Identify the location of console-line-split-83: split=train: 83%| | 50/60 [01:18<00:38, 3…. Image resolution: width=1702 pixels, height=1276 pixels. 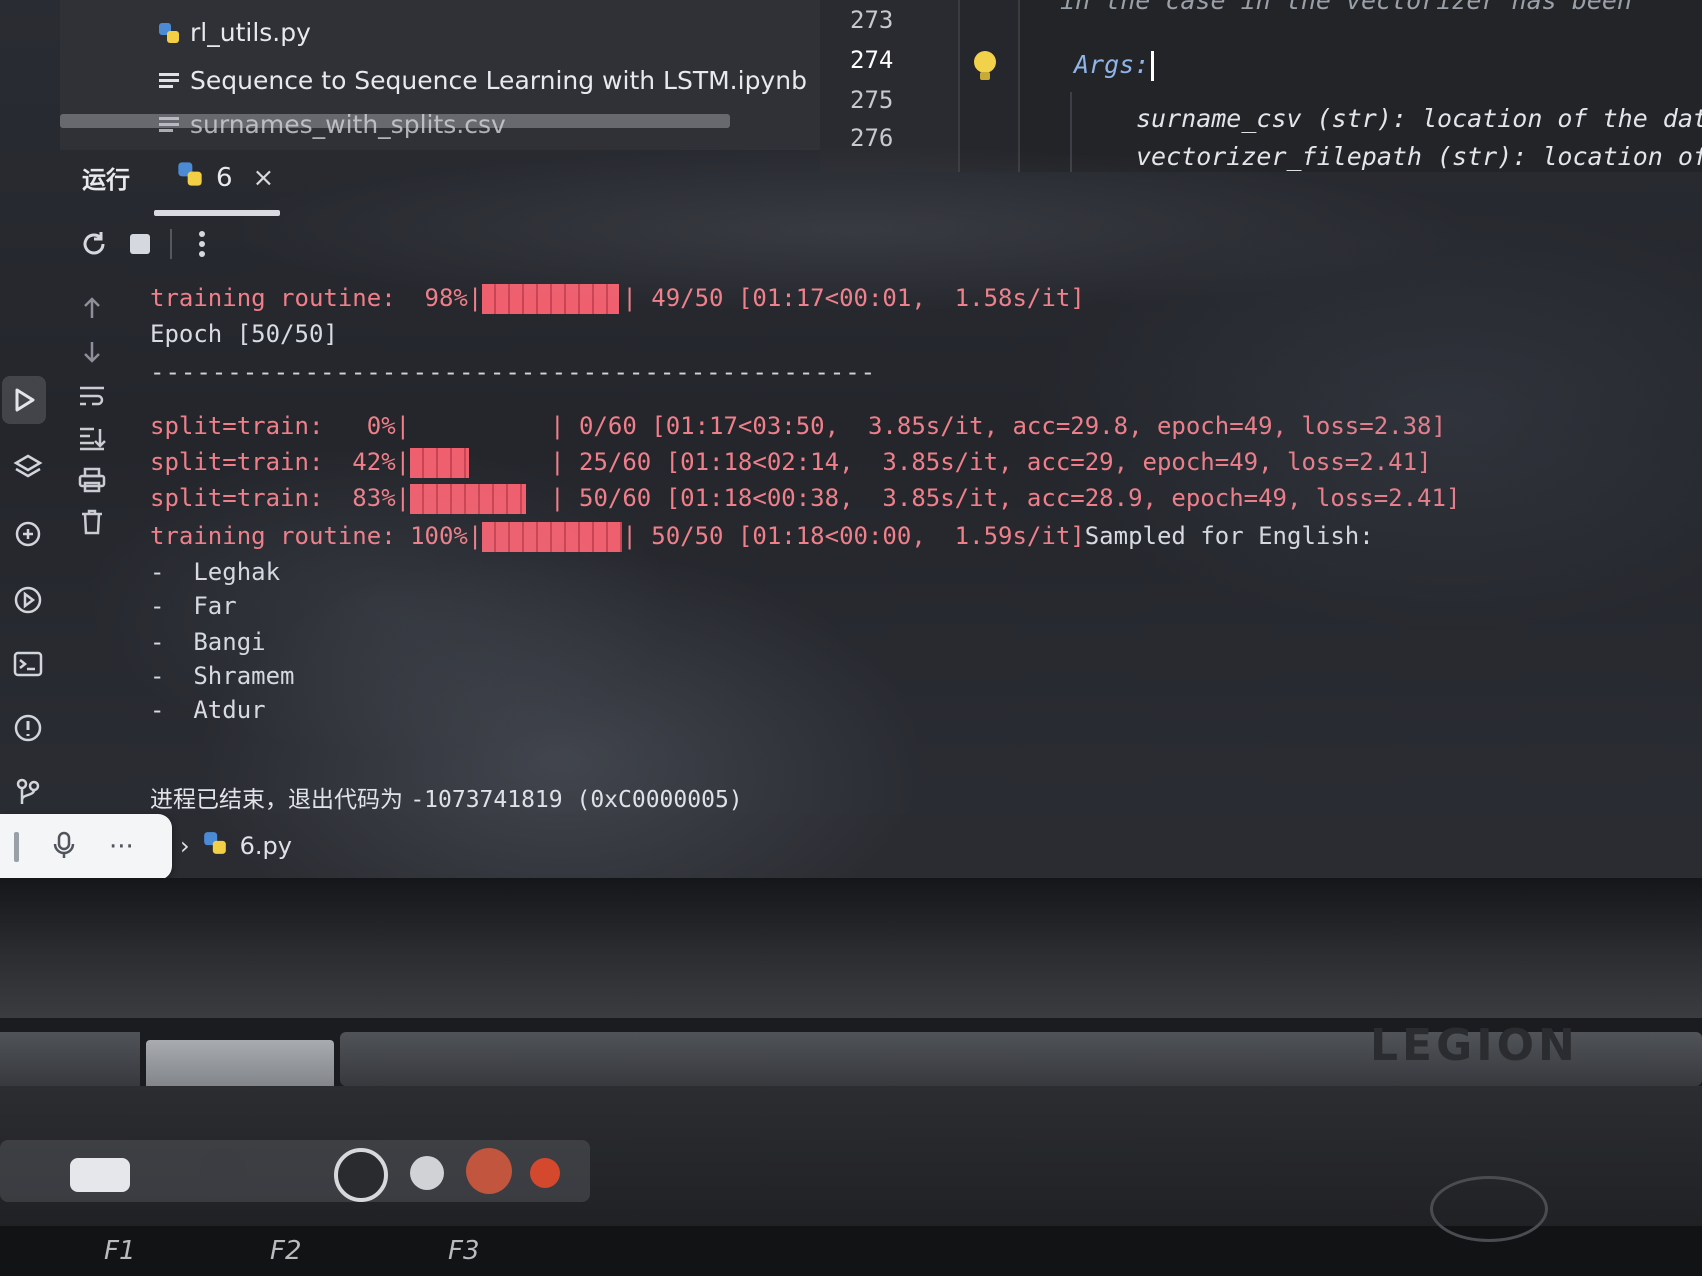
(805, 499).